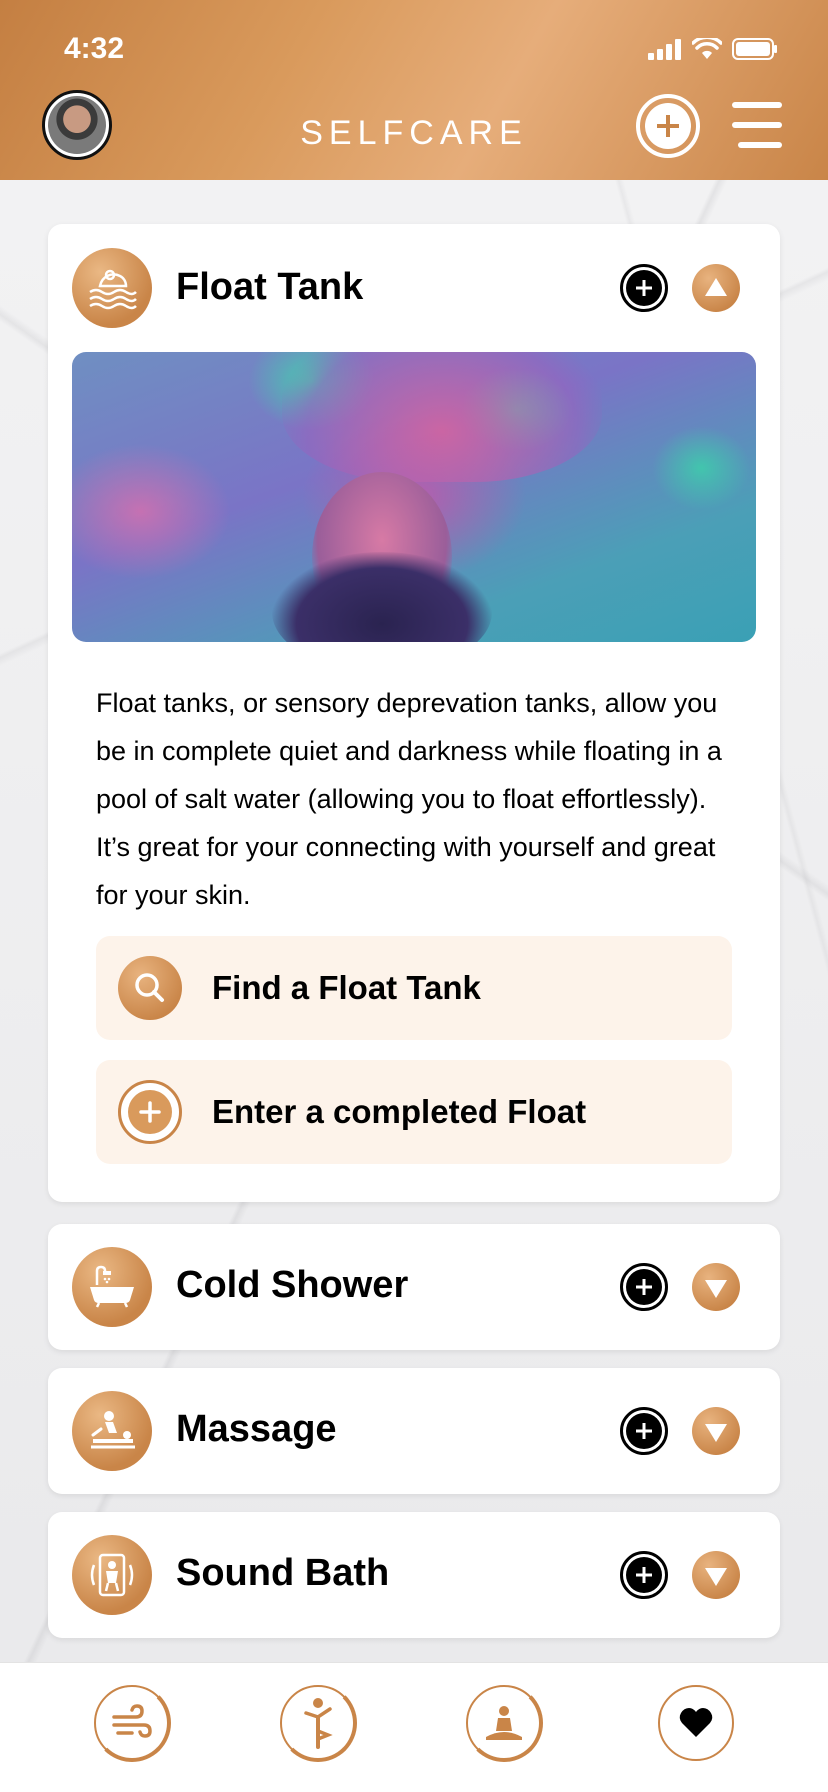  Describe the element at coordinates (112, 1575) in the screenshot. I see `sound-bath-icon` at that location.